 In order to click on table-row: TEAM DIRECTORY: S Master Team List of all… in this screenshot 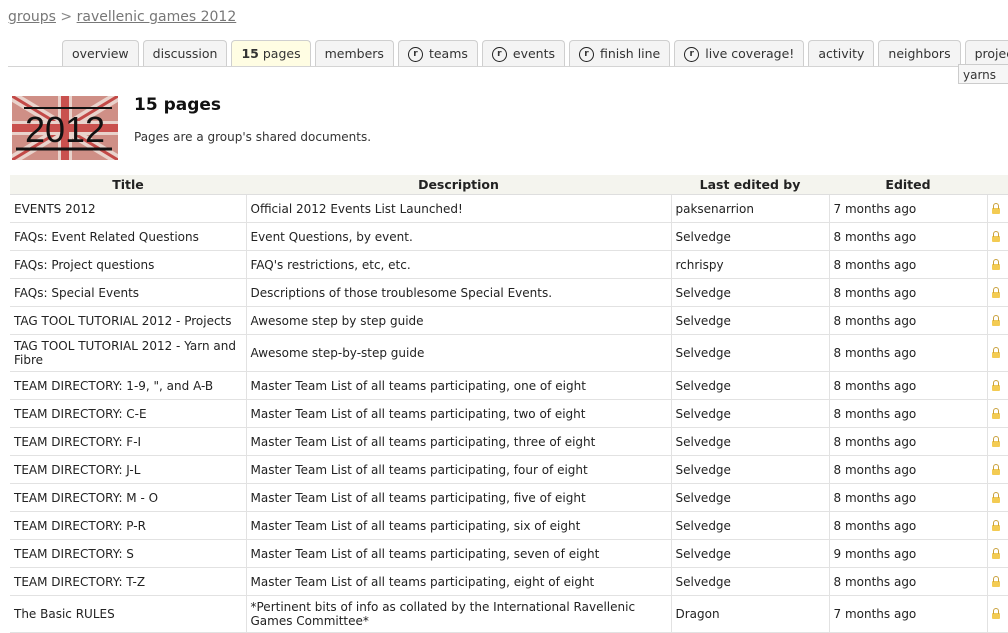, I will do `click(509, 553)`.